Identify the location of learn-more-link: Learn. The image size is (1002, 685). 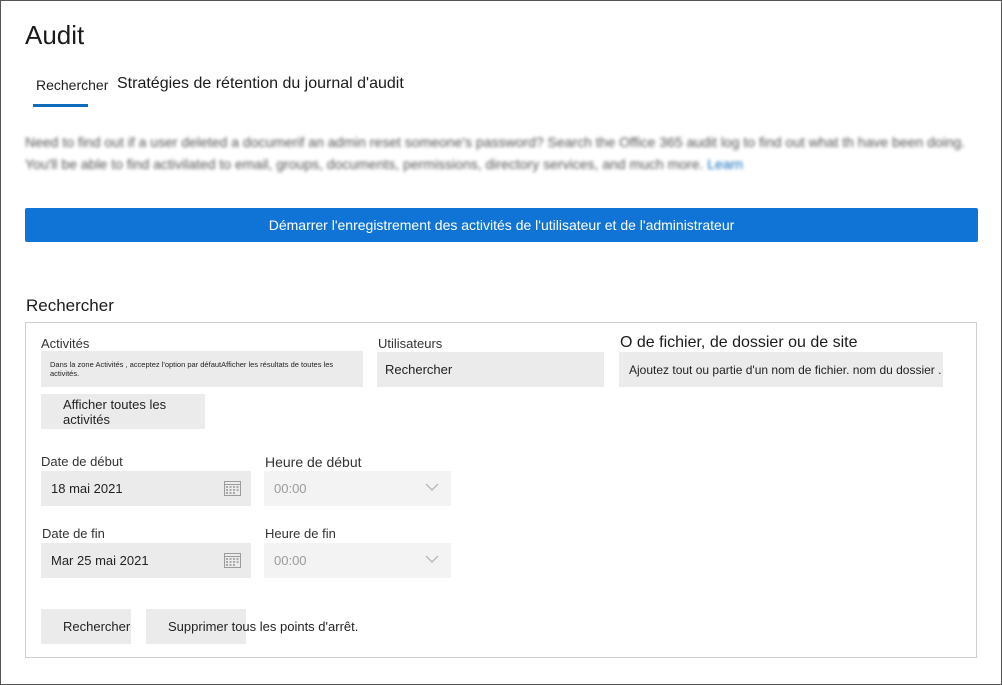
(725, 164).